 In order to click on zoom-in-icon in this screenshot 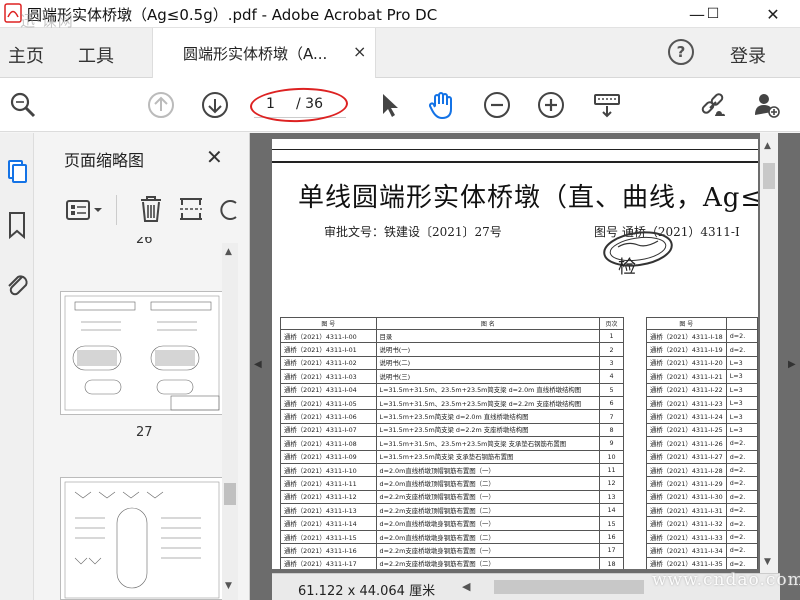, I will do `click(551, 105)`.